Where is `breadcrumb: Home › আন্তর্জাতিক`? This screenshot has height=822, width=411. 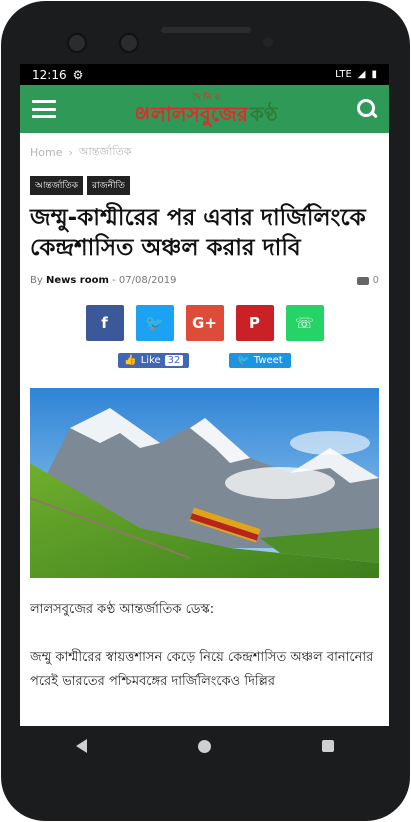
breadcrumb: Home › আন্তর্জাতিক is located at coordinates (204, 152).